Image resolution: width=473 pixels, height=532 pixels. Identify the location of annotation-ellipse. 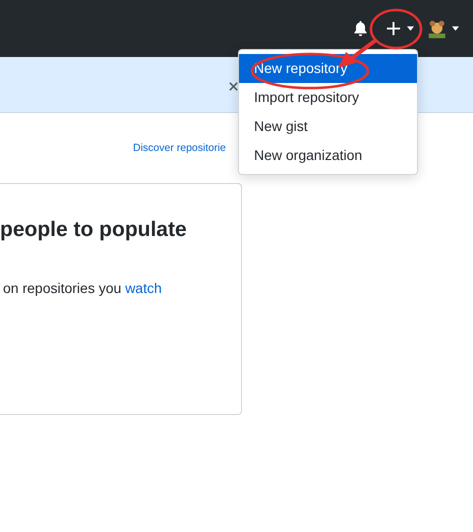
(396, 29).